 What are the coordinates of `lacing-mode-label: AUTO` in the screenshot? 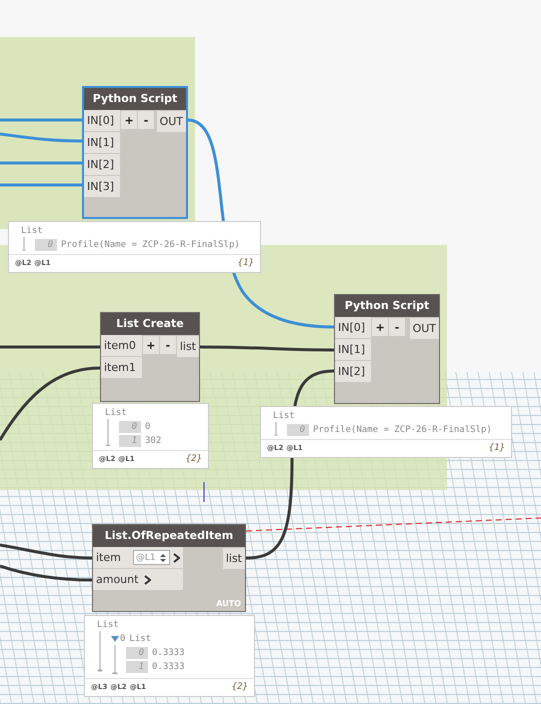 It's located at (228, 603).